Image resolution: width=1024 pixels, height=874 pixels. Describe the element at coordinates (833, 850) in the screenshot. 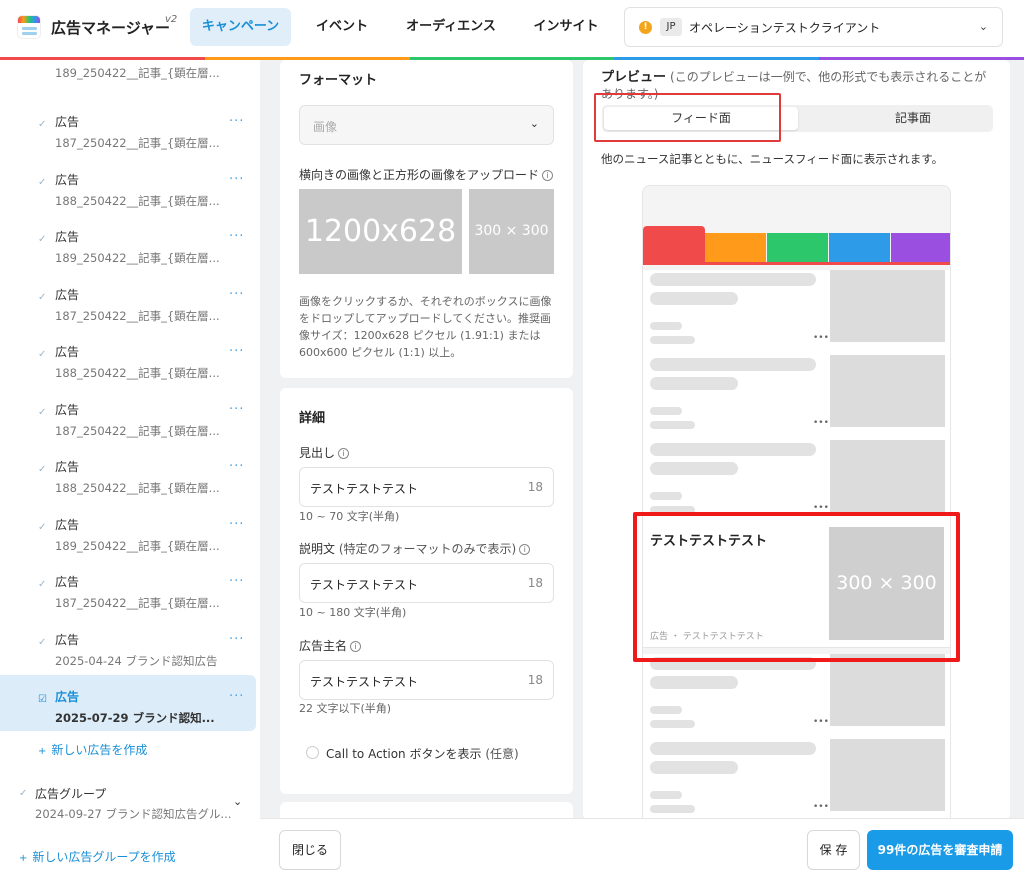

I see `save-button: 保 存` at that location.